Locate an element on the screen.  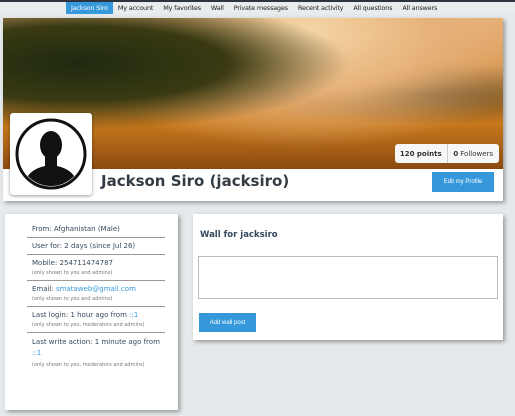
last-login-ip-link: ::1 is located at coordinates (133, 315).